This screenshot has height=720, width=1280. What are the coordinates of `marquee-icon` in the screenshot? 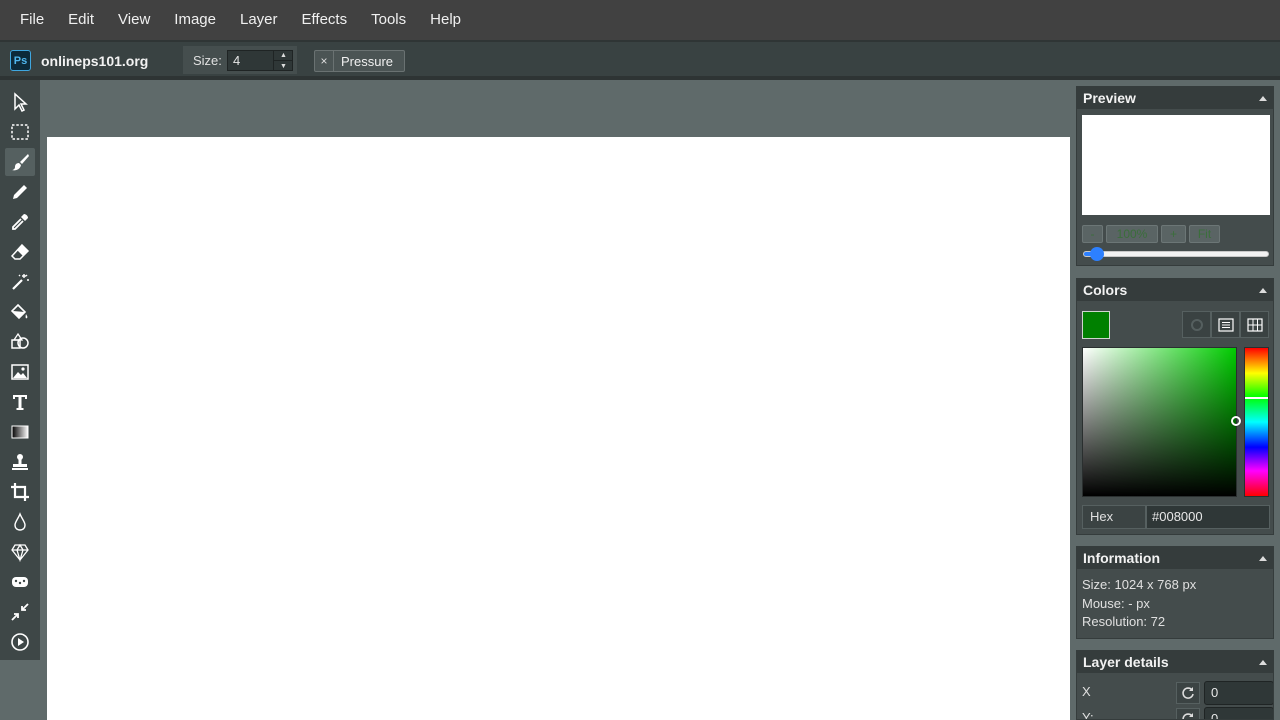 It's located at (20, 132).